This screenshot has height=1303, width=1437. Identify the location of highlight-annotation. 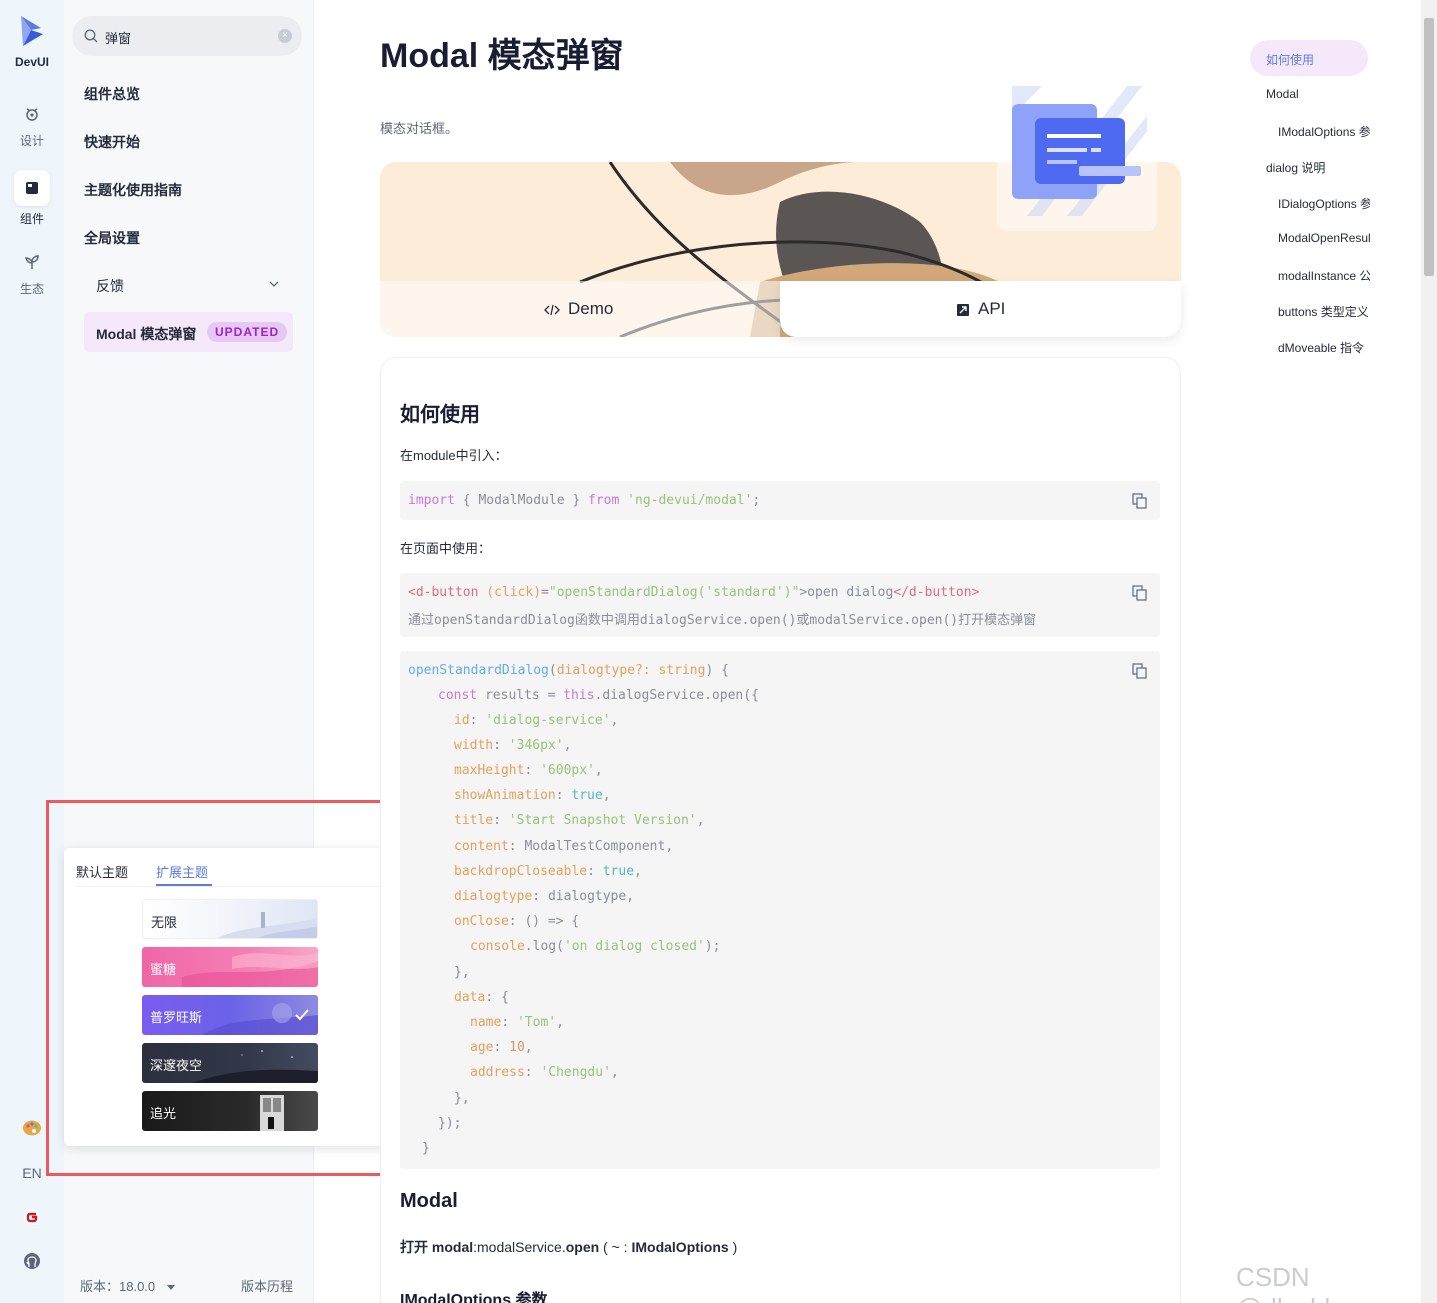
(234, 988).